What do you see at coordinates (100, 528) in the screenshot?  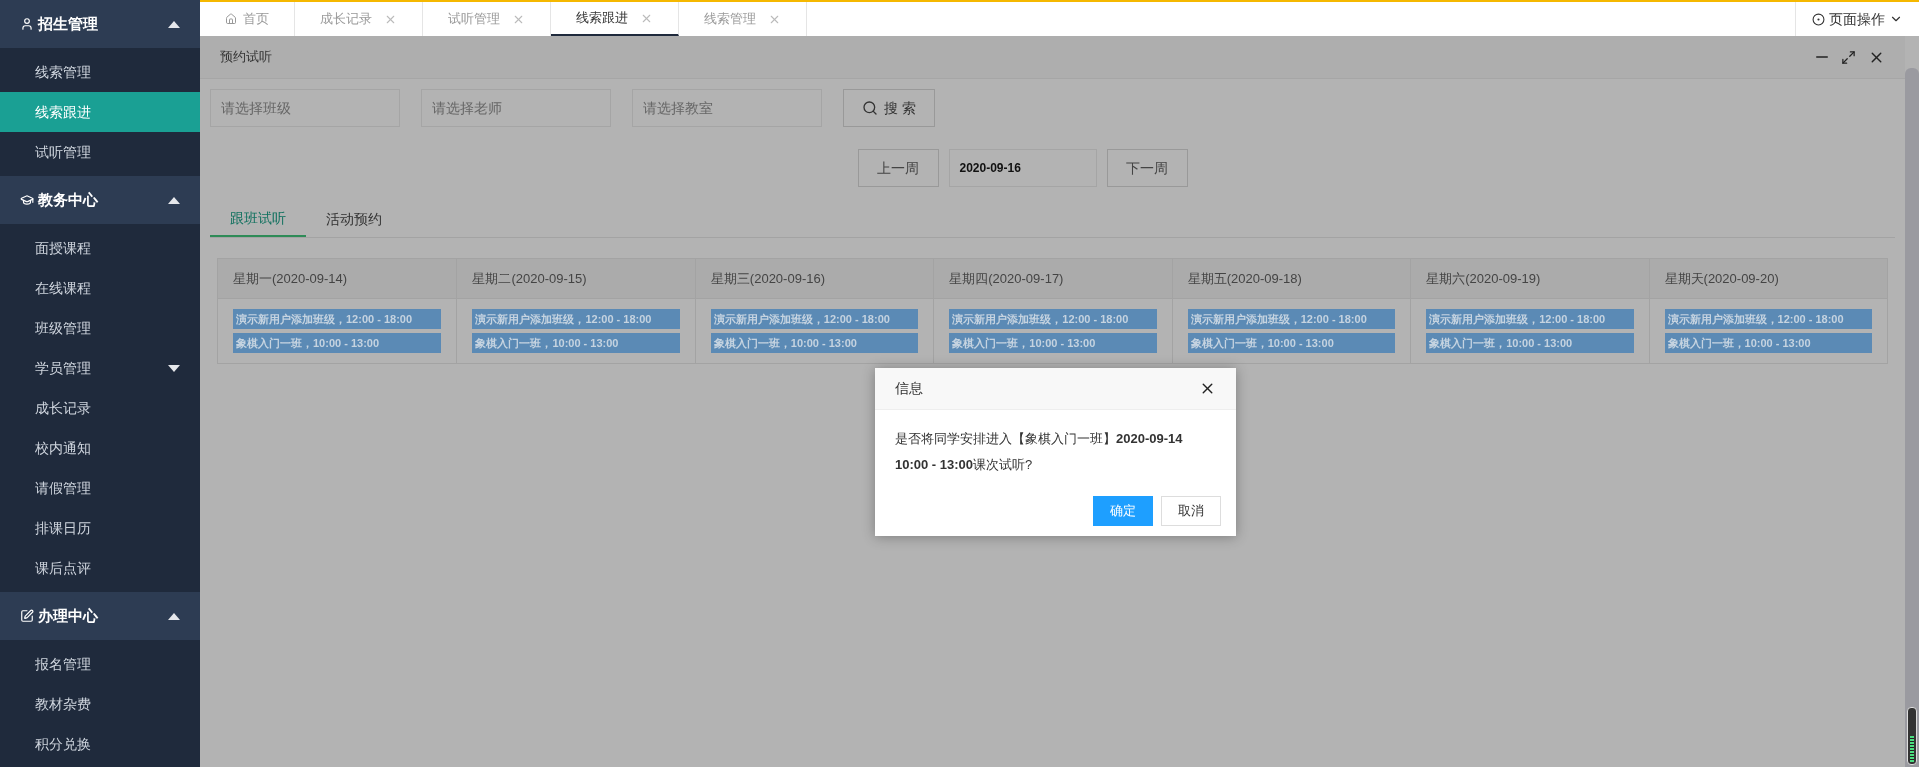 I see `sidebar-item: 排课日历` at bounding box center [100, 528].